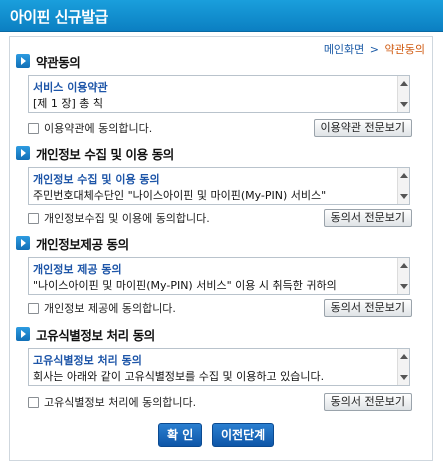 Image resolution: width=443 pixels, height=471 pixels. What do you see at coordinates (87, 360) in the screenshot?
I see `textbox-title: 고유식별정보 처리 동의` at bounding box center [87, 360].